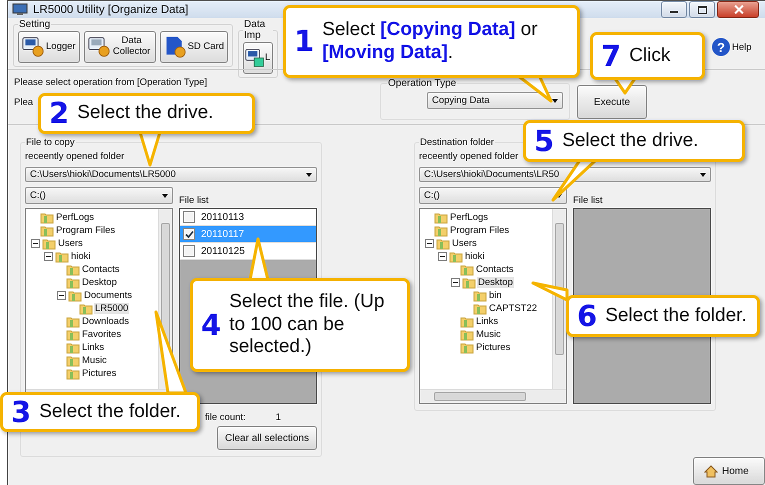 The height and width of the screenshot is (485, 765). Describe the element at coordinates (105, 321) in the screenshot. I see `tree-item: Downloads` at that location.